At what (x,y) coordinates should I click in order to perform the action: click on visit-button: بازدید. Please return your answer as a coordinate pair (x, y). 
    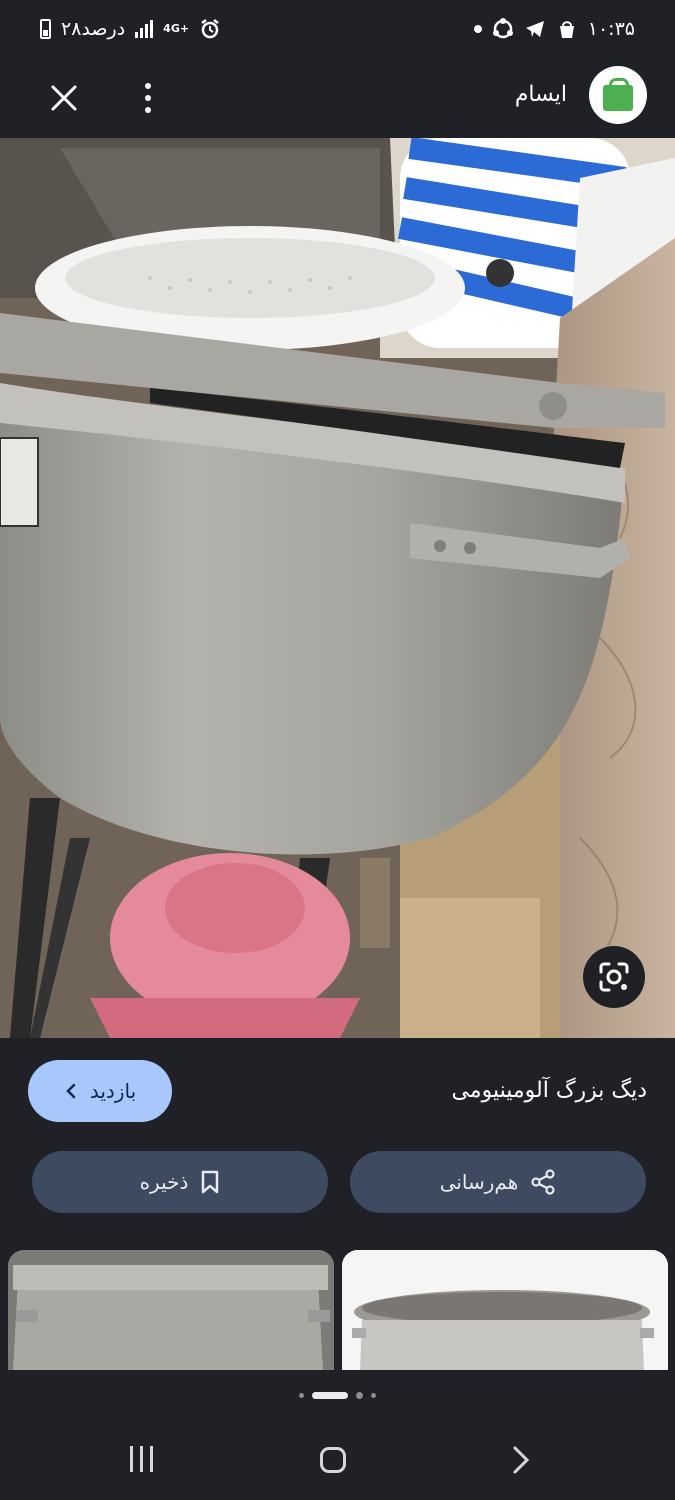
    Looking at the image, I should click on (100, 1091).